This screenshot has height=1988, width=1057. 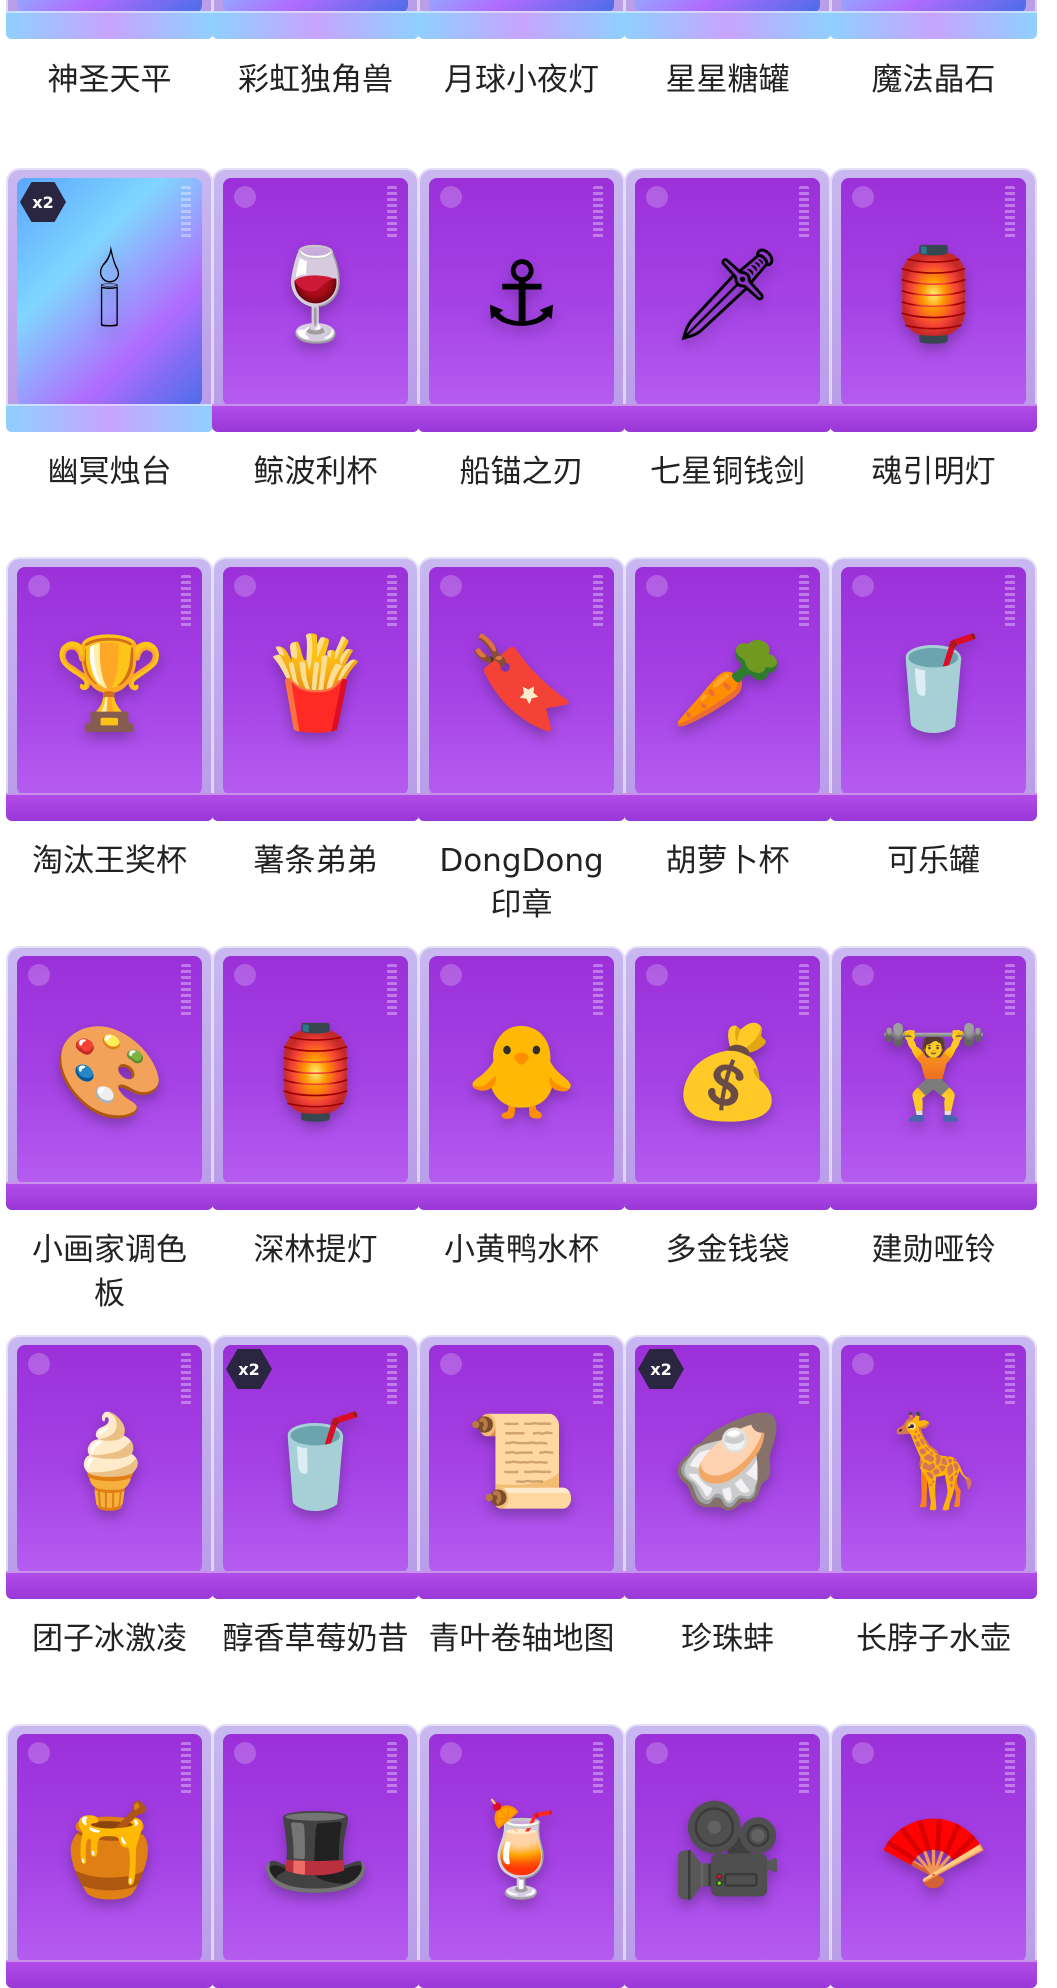 What do you see at coordinates (109, 80) in the screenshot?
I see `item-name: 神圣天平` at bounding box center [109, 80].